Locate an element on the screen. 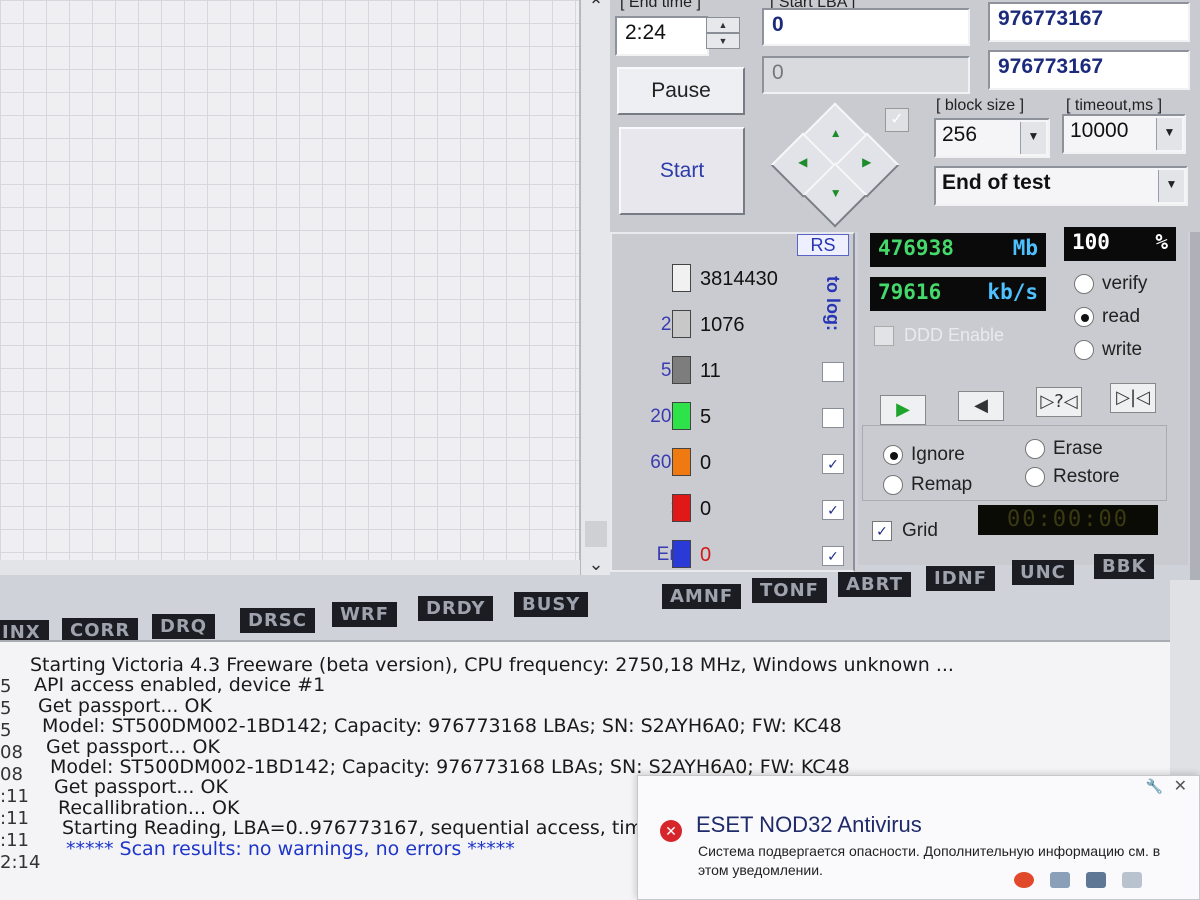 Image resolution: width=1200 pixels, height=900 pixels. progress-percent-display: 100 % is located at coordinates (1120, 244).